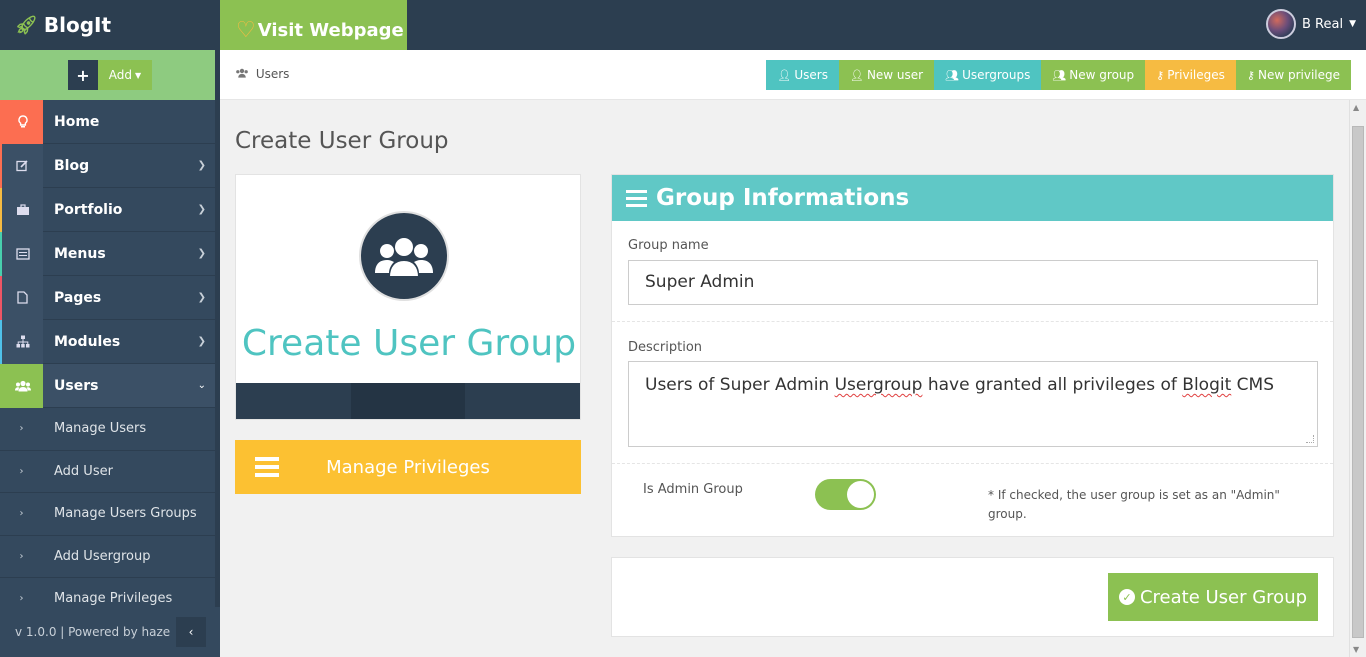 The image size is (1366, 657). I want to click on sidebar-item-label: Menus, so click(80, 253).